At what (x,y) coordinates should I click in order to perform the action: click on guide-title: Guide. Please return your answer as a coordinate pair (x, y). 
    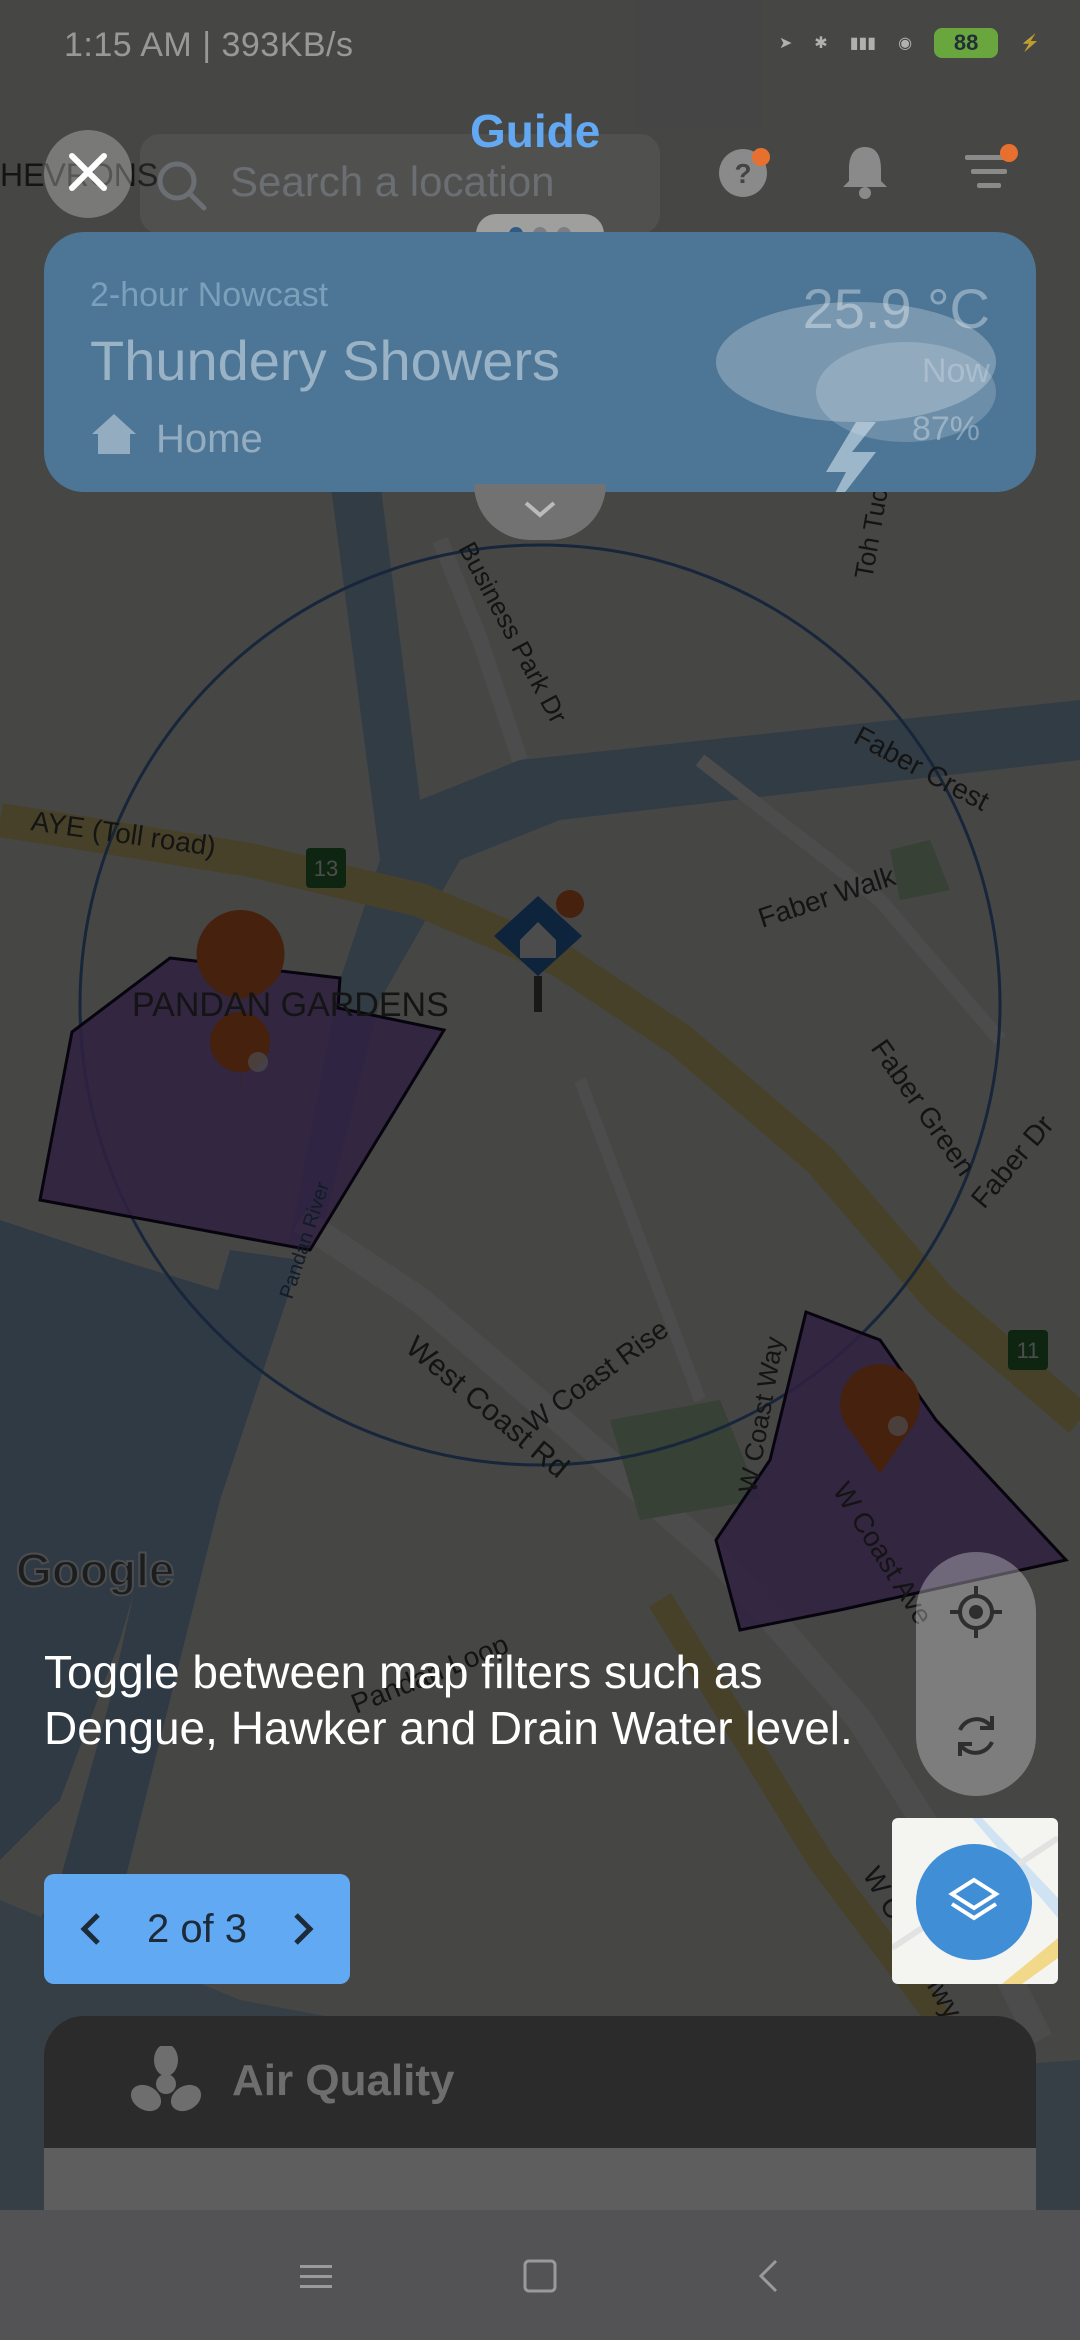
    Looking at the image, I should click on (535, 131).